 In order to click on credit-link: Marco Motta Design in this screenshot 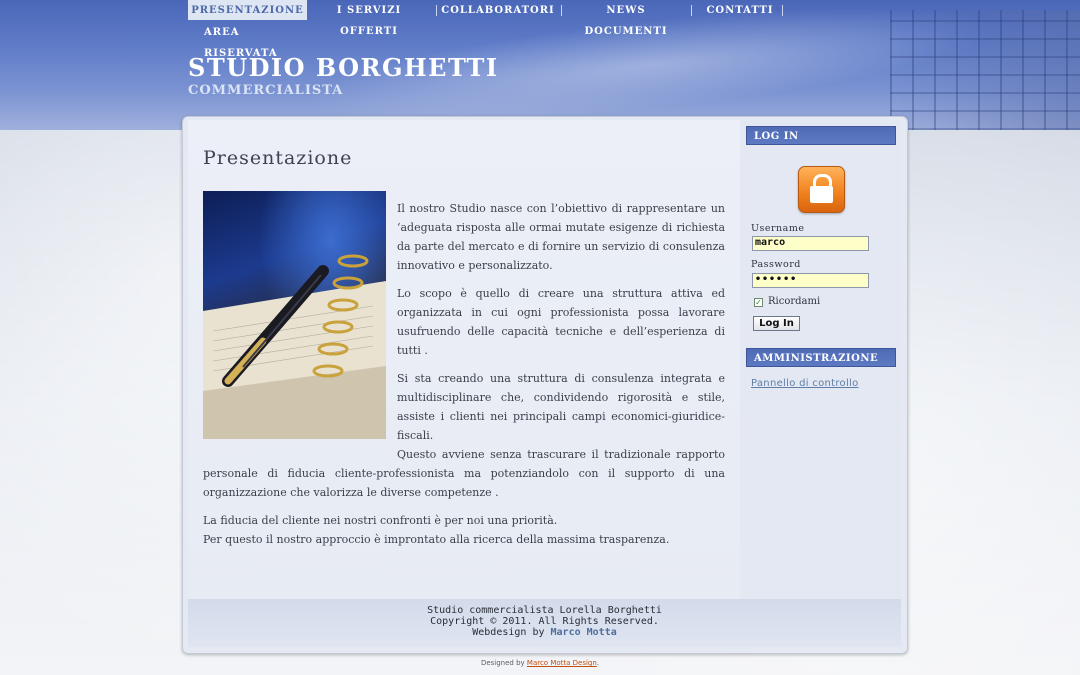, I will do `click(562, 663)`.